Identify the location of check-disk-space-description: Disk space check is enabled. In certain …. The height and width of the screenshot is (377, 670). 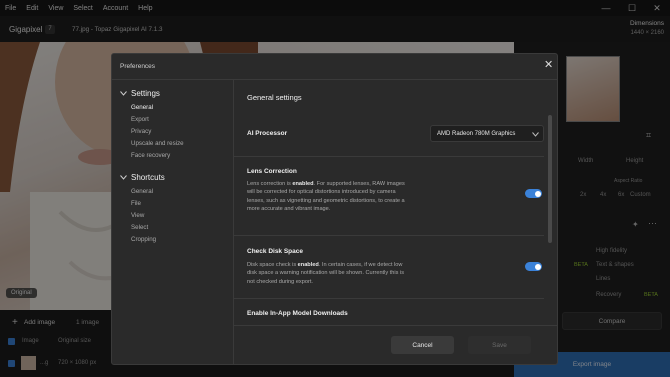
(327, 273).